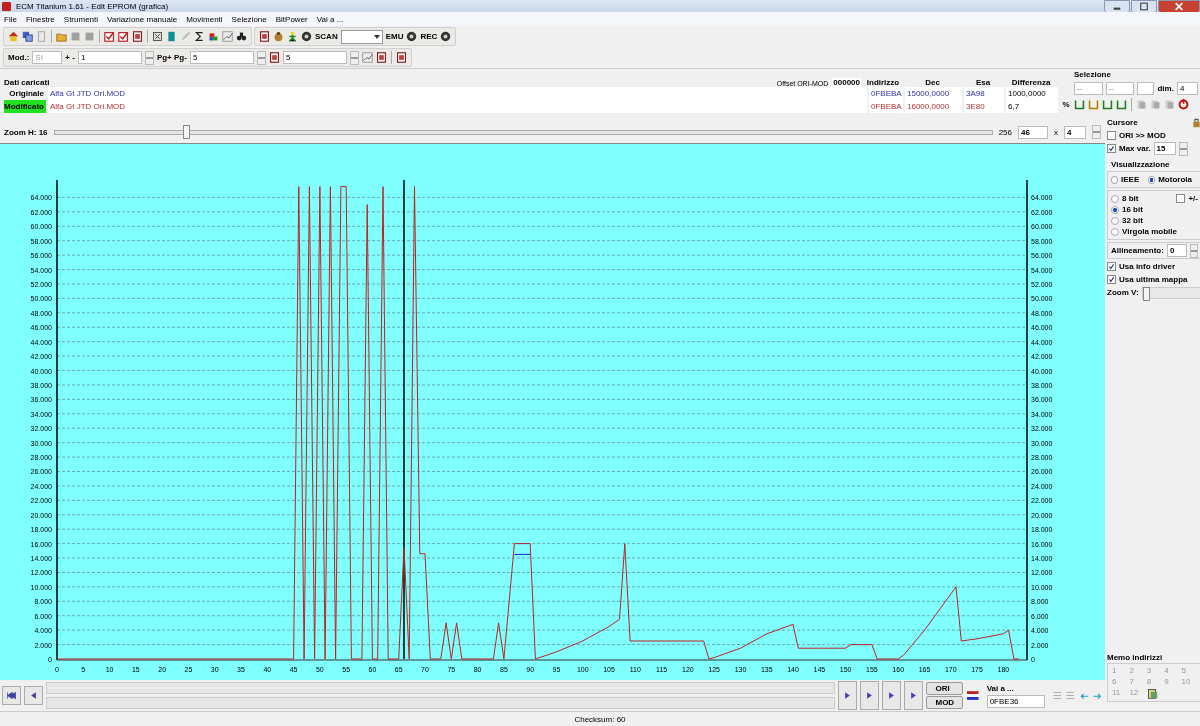 The height and width of the screenshot is (726, 1200). Describe the element at coordinates (1176, 250) in the screenshot. I see `alignment-field: 0` at that location.